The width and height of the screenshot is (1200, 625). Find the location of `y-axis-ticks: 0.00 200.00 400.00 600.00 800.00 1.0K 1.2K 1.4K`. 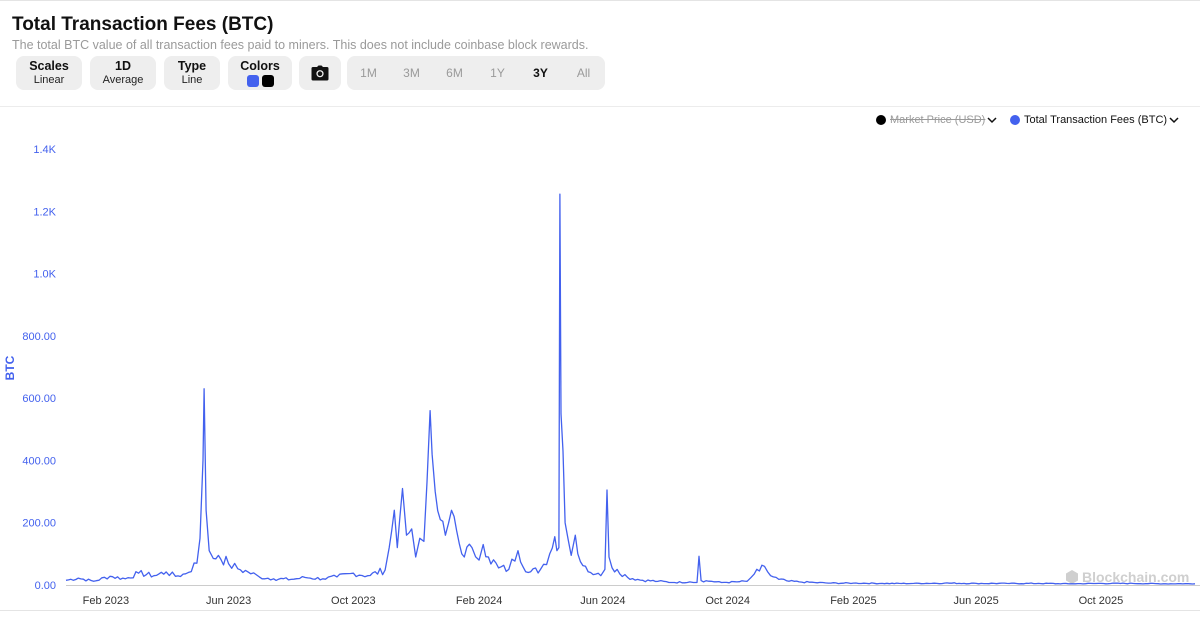

y-axis-ticks: 0.00 200.00 400.00 600.00 800.00 1.0K 1.2K 1.4K is located at coordinates (39, 368).